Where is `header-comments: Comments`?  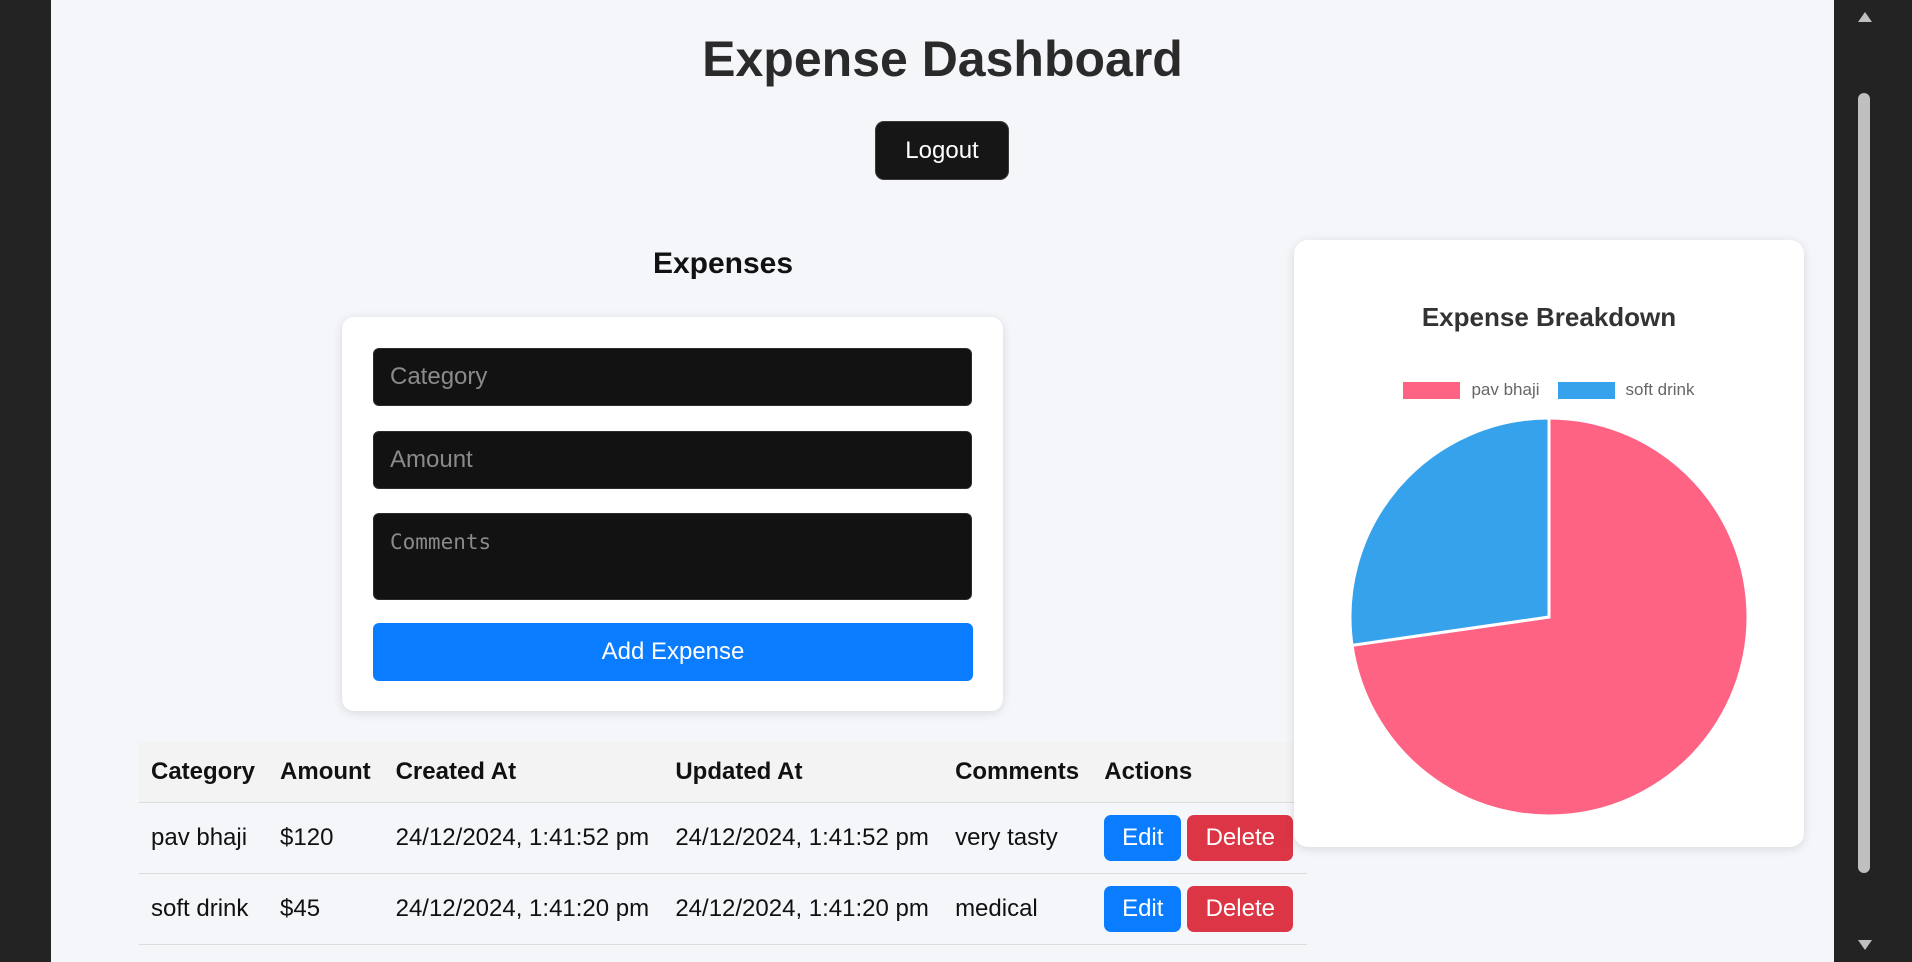
header-comments: Comments is located at coordinates (1018, 772).